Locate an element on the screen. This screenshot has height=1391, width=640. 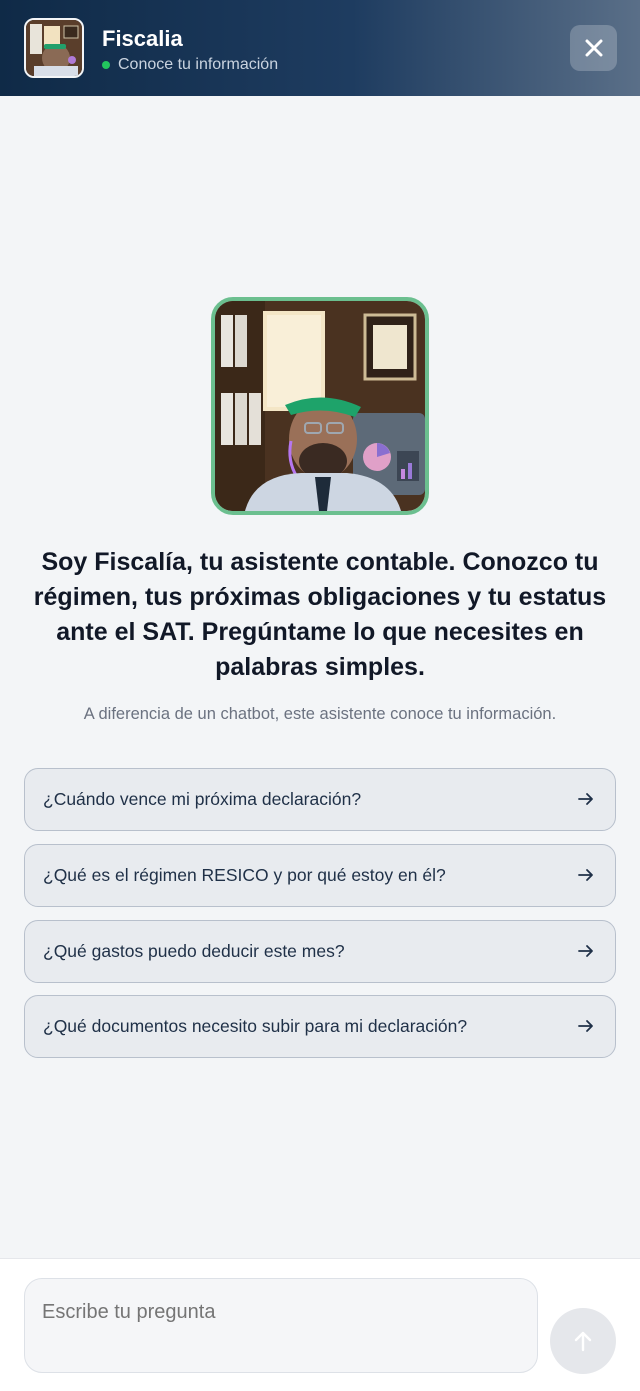
assistant-status: Conoce tu información is located at coordinates (190, 65).